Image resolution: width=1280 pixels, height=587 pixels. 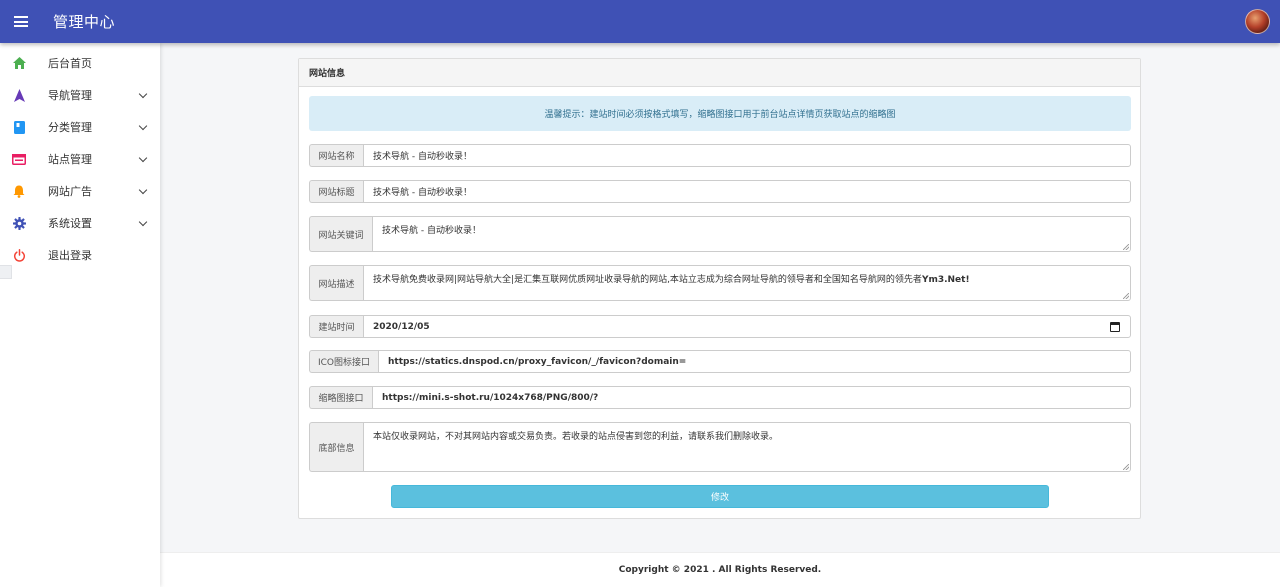 I want to click on footer-info-label: 底部信息, so click(x=336, y=447).